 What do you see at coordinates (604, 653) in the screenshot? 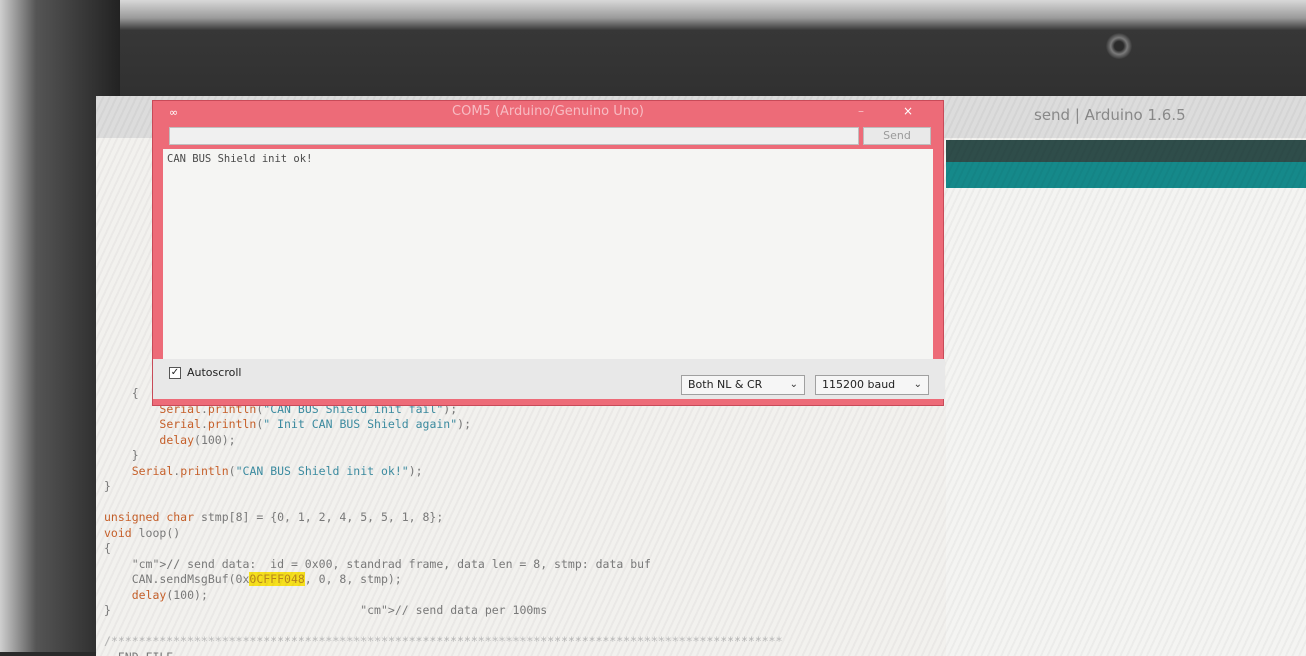
I see `code-line: END FILE` at bounding box center [604, 653].